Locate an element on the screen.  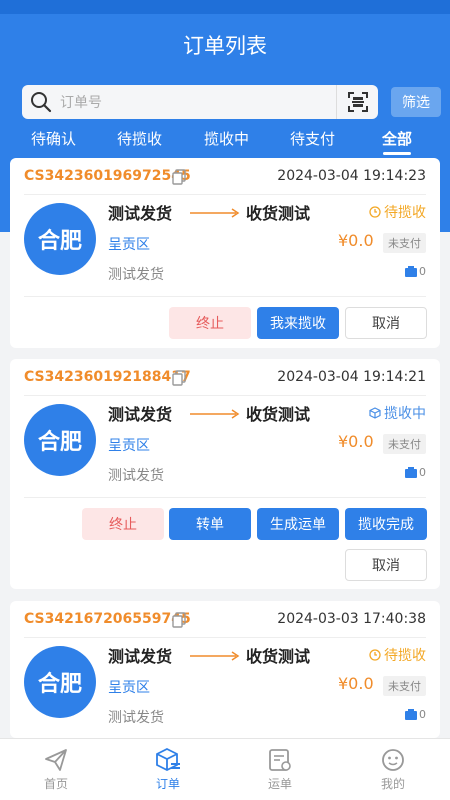
pickup-complete-button: 揽收完成 is located at coordinates (386, 524).